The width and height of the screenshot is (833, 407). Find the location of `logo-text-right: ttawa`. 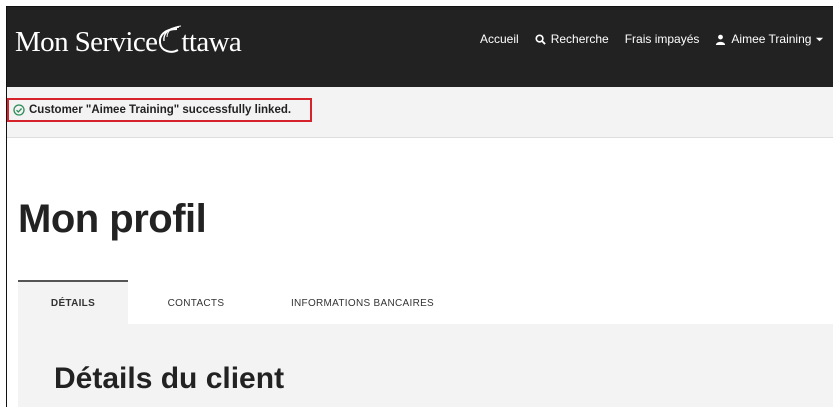

logo-text-right: ttawa is located at coordinates (211, 42).